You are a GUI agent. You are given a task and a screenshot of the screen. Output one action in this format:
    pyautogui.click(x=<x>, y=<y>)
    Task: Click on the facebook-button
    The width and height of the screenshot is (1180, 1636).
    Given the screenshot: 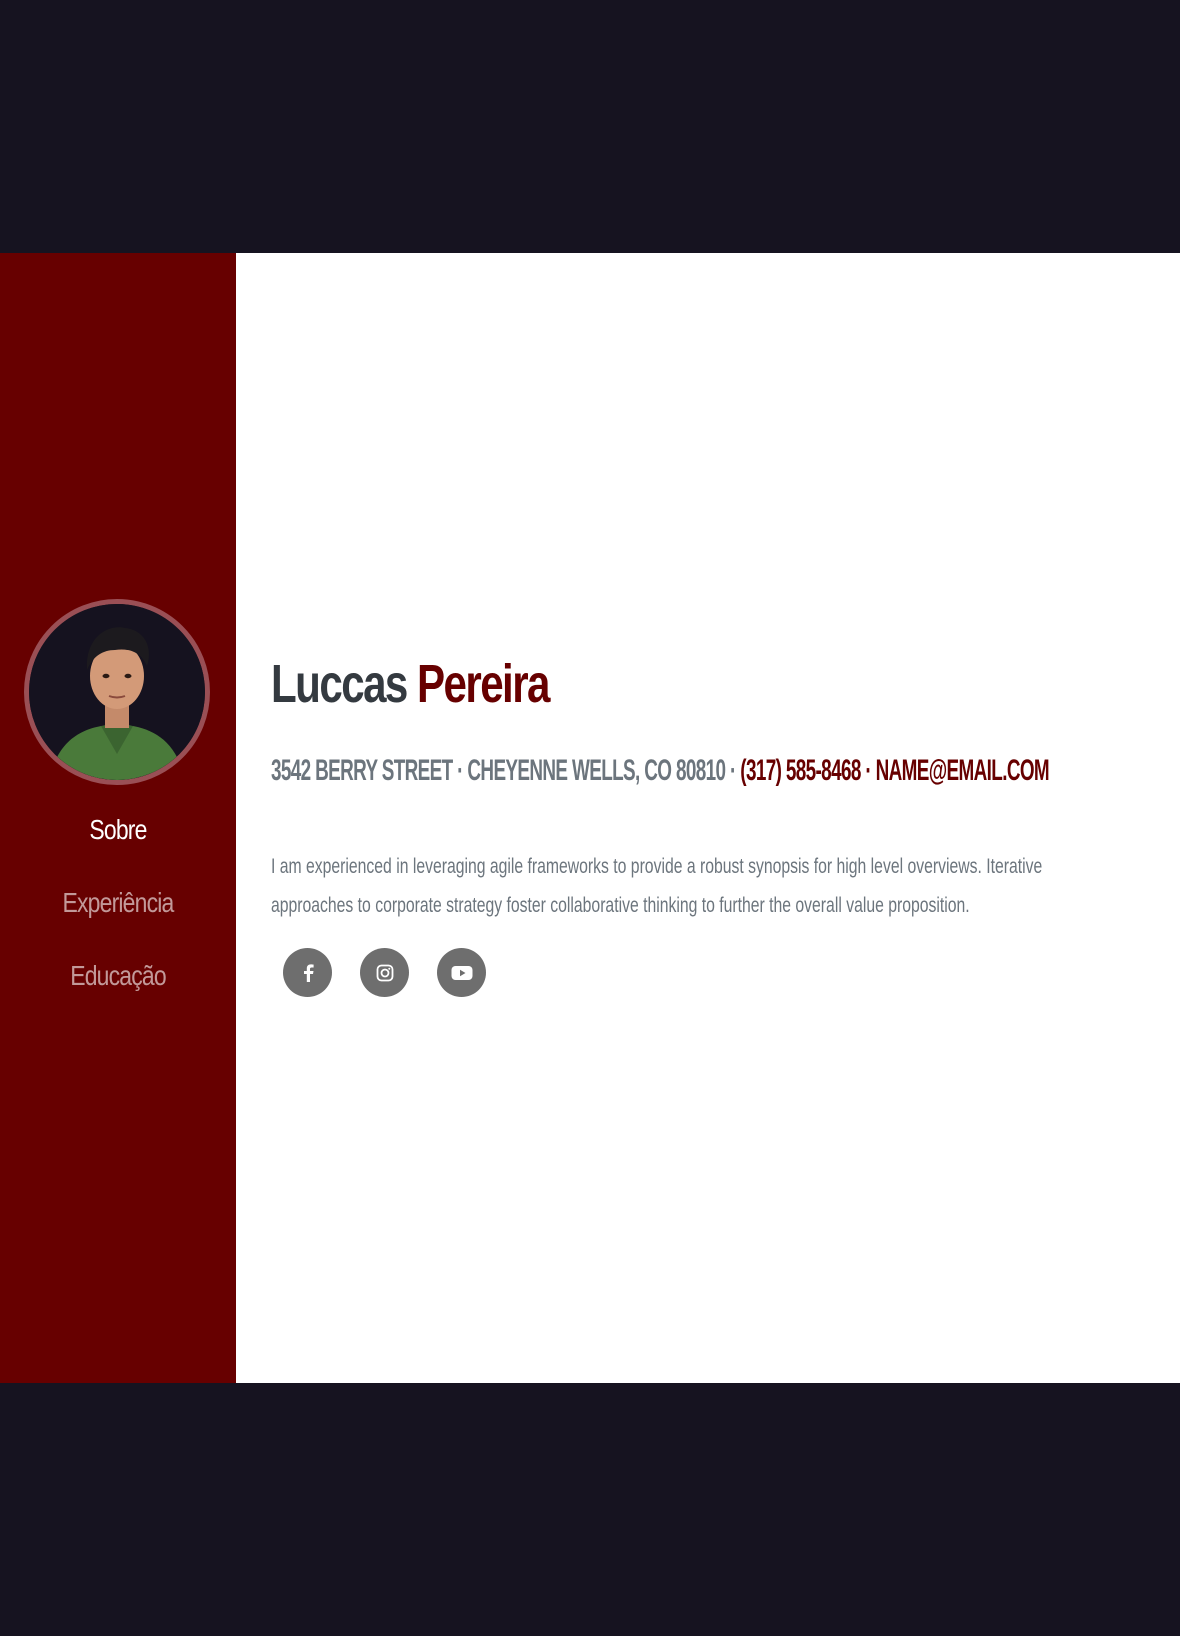 What is the action you would take?
    pyautogui.click(x=307, y=972)
    